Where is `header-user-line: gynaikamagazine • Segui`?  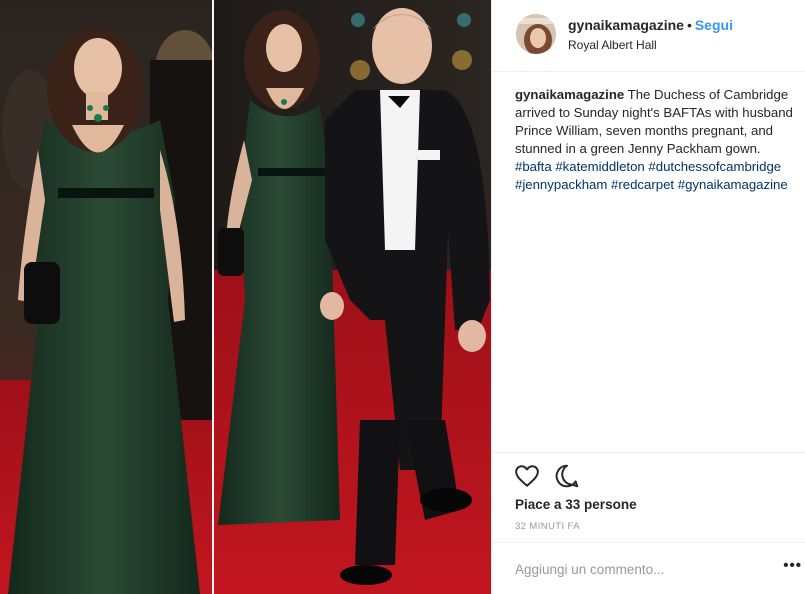 header-user-line: gynaikamagazine • Segui is located at coordinates (650, 25).